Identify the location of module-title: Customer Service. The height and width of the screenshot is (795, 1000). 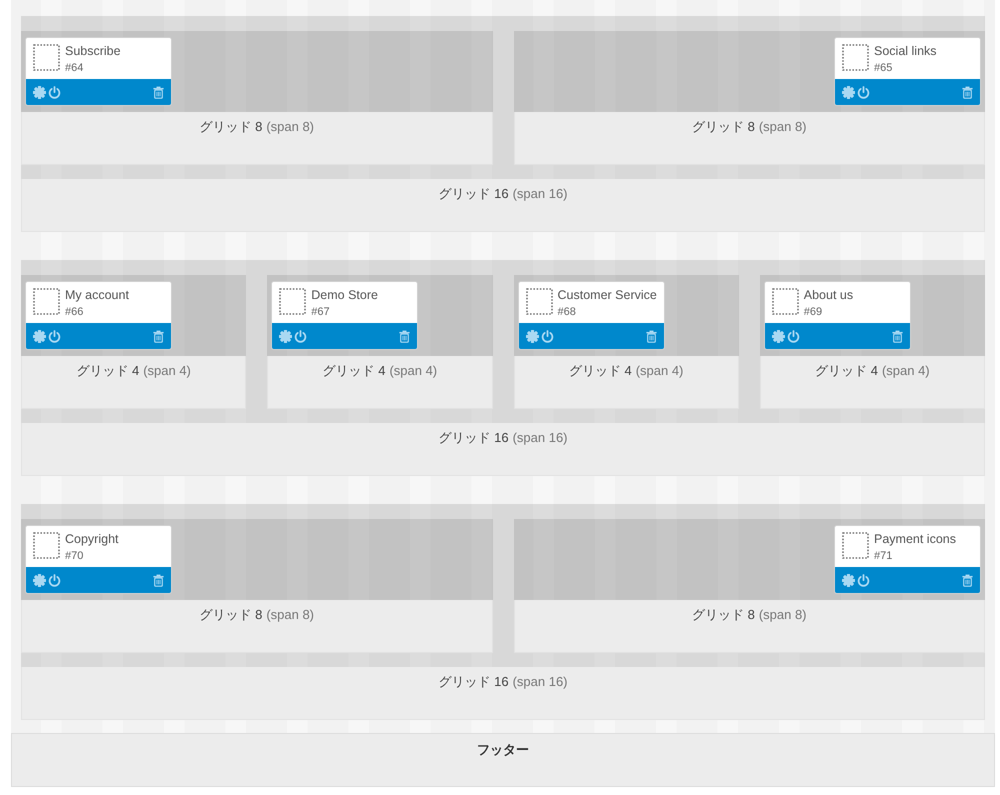
(607, 295).